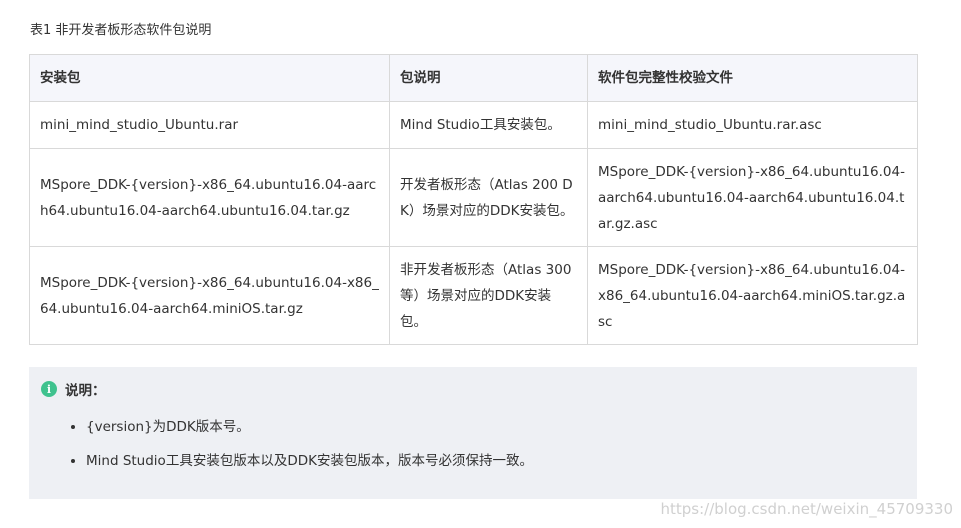  I want to click on header-description: 包说明, so click(488, 78).